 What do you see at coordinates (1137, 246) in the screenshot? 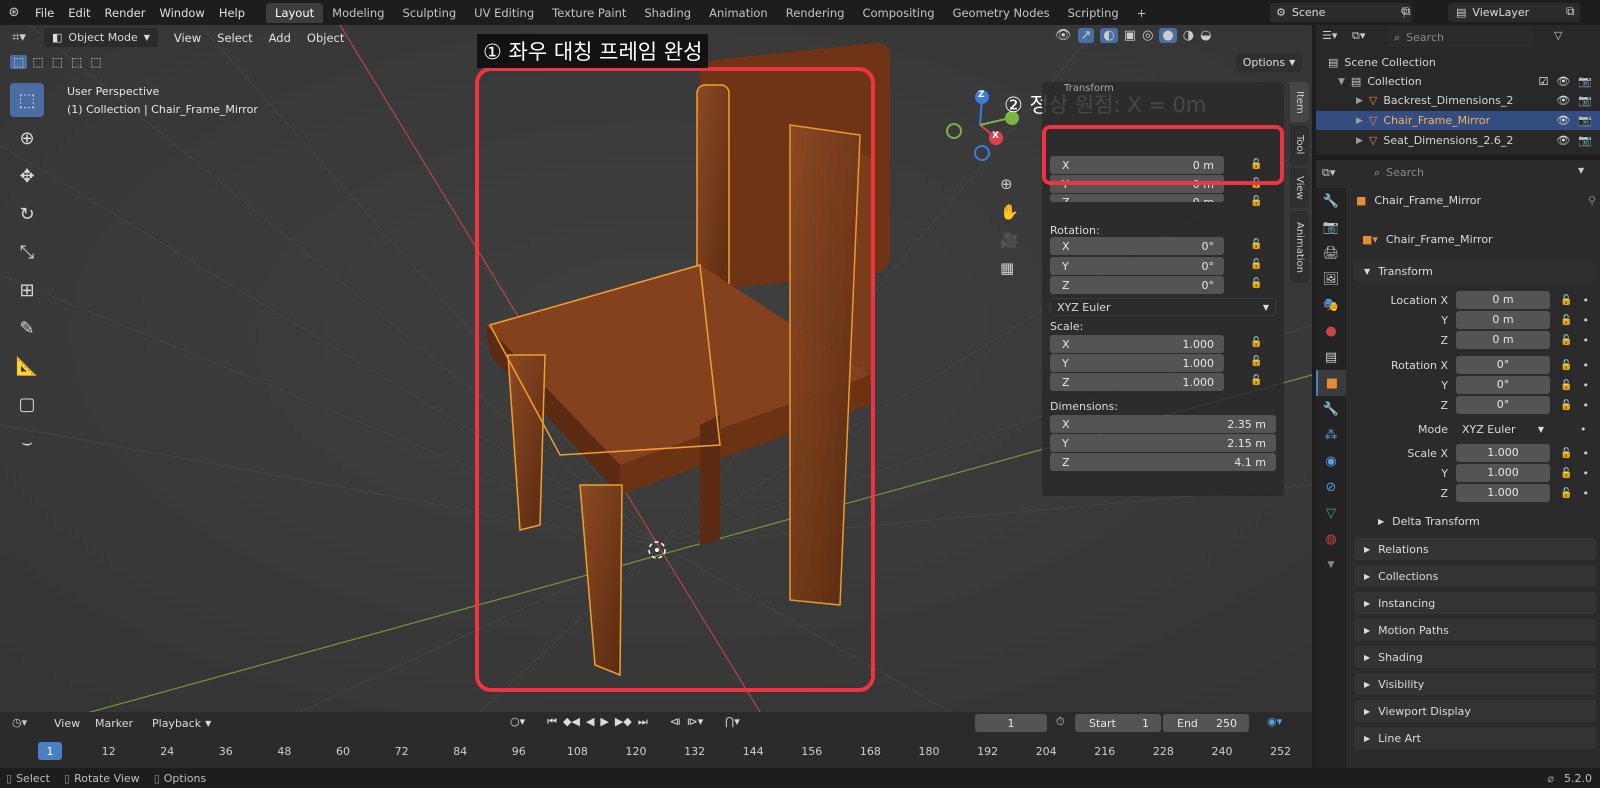
I see `rotation-x-field: X 0°` at bounding box center [1137, 246].